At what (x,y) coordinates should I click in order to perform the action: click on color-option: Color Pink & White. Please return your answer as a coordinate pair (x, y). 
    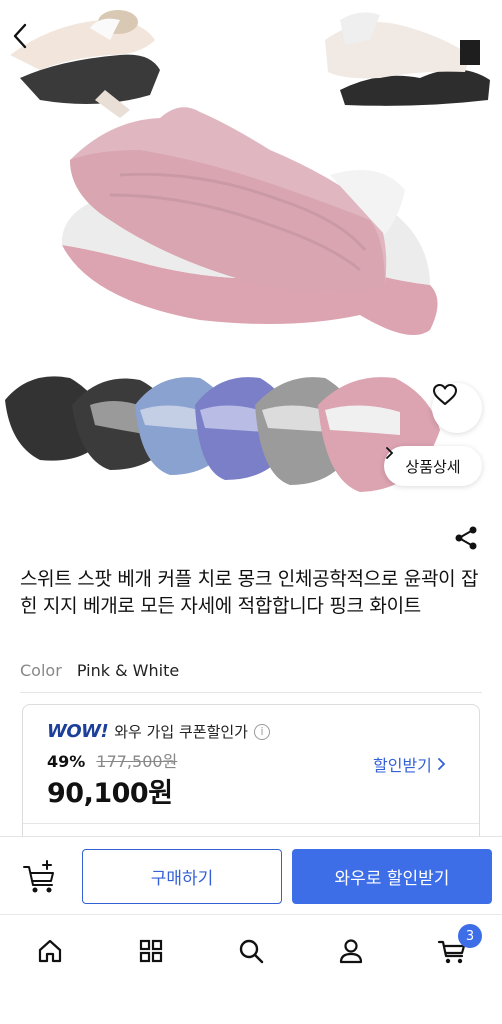
    Looking at the image, I should click on (99, 670).